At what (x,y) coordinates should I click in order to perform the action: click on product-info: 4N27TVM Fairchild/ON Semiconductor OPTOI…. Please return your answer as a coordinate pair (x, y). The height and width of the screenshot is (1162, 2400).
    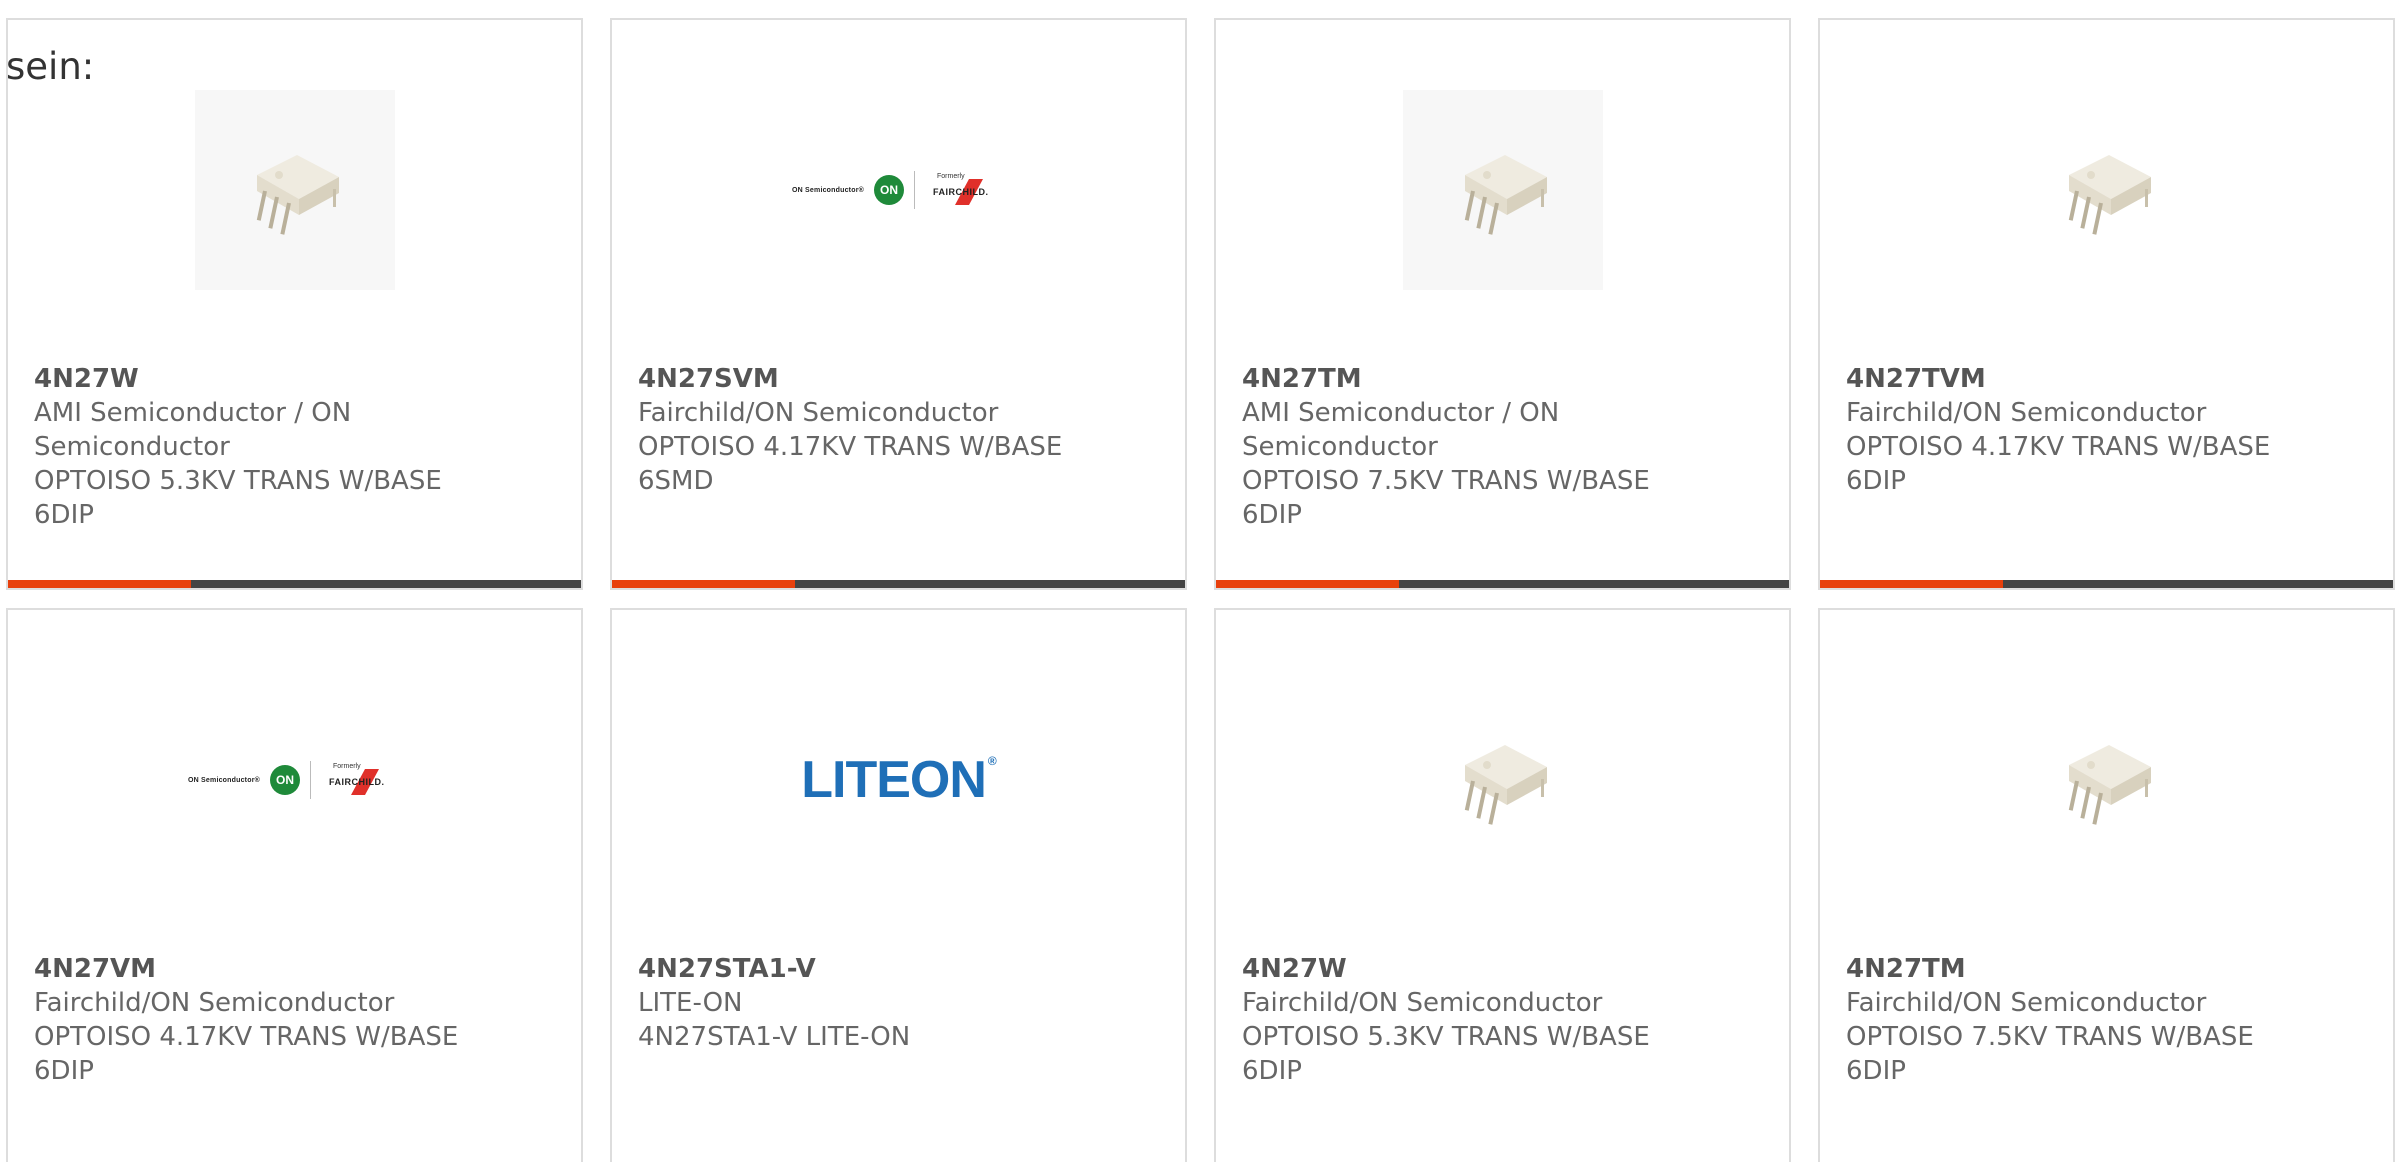
    Looking at the image, I should click on (2109, 430).